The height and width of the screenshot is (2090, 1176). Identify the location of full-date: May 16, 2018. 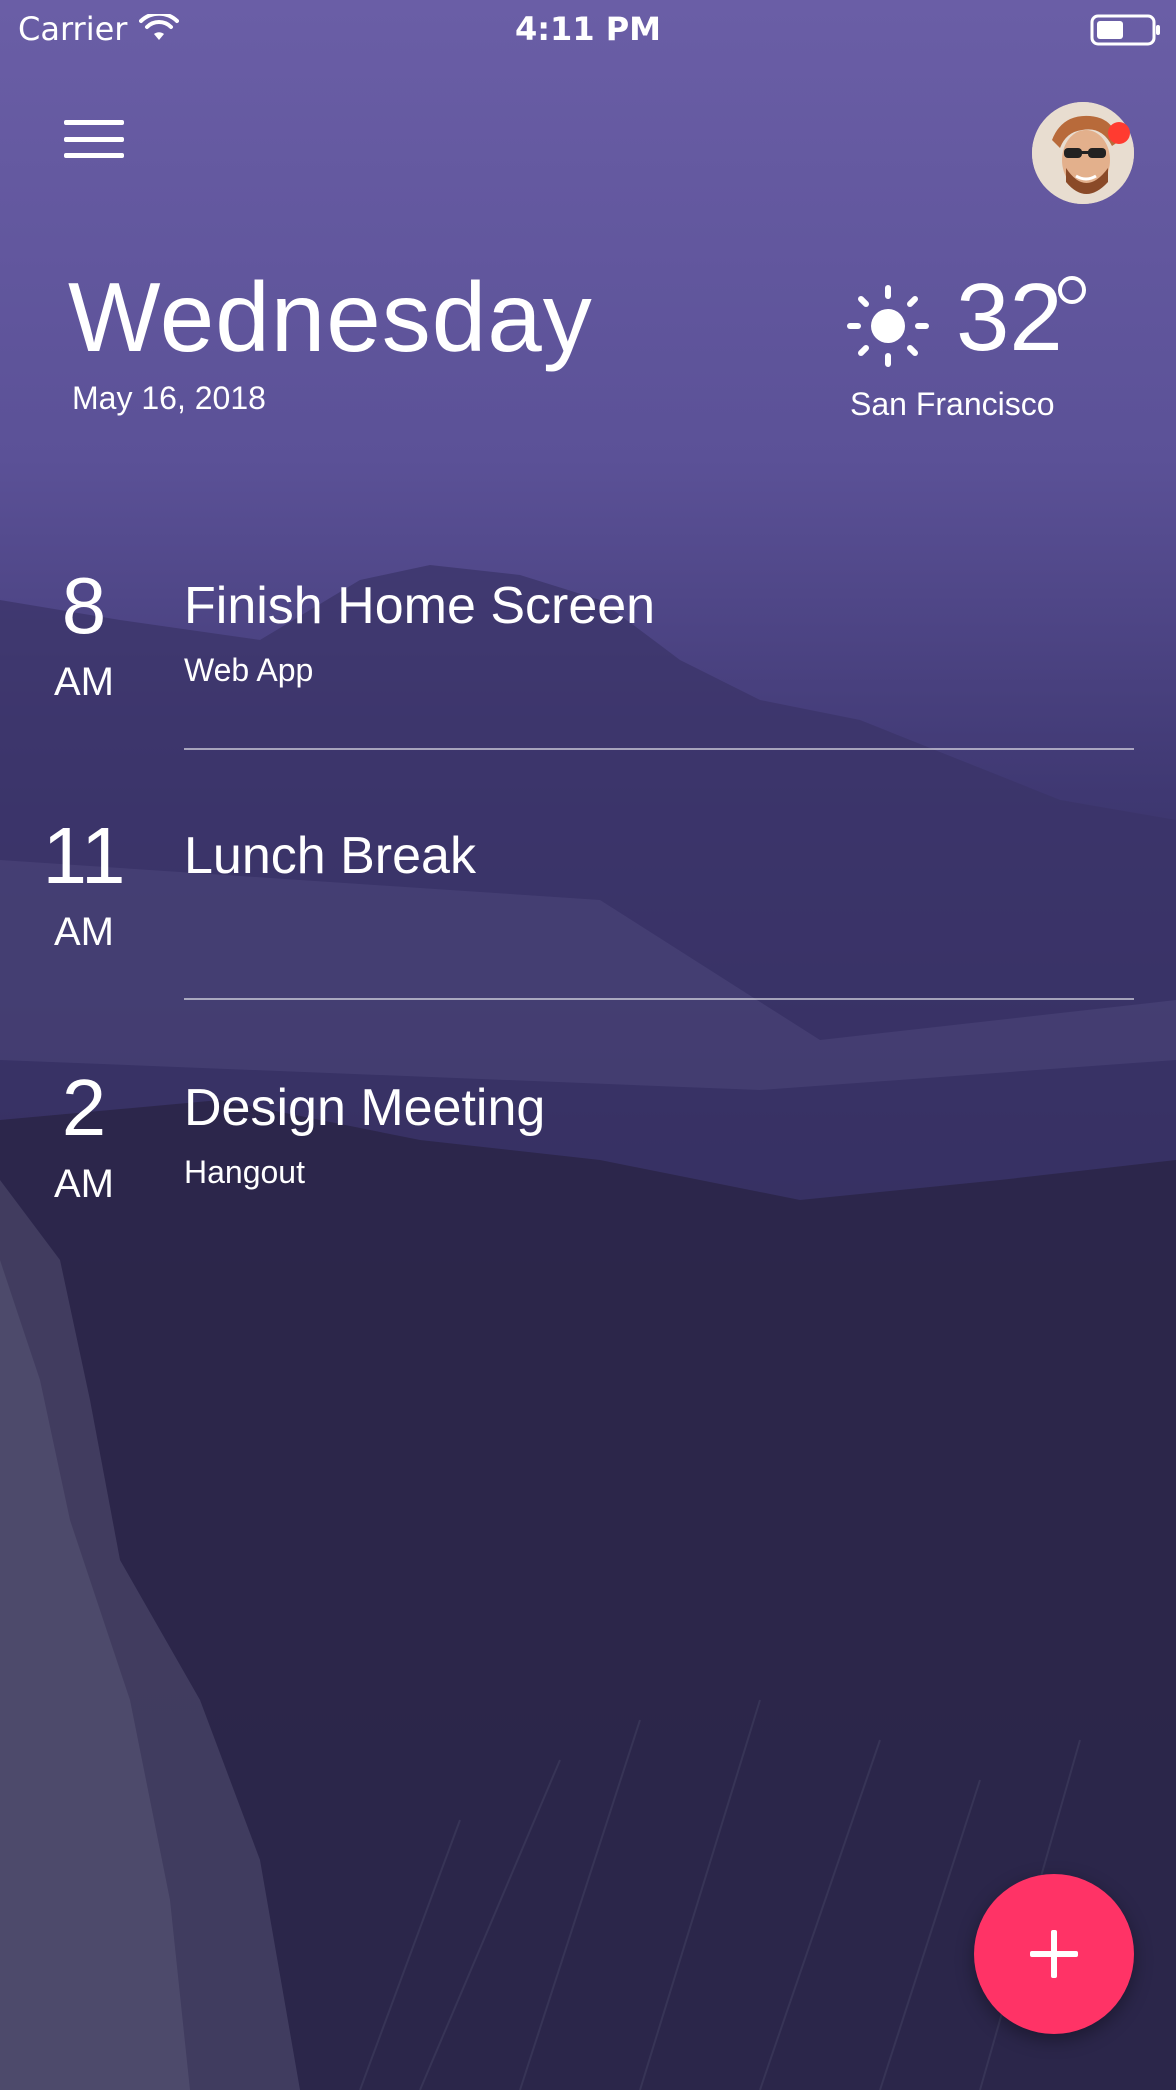
(169, 398).